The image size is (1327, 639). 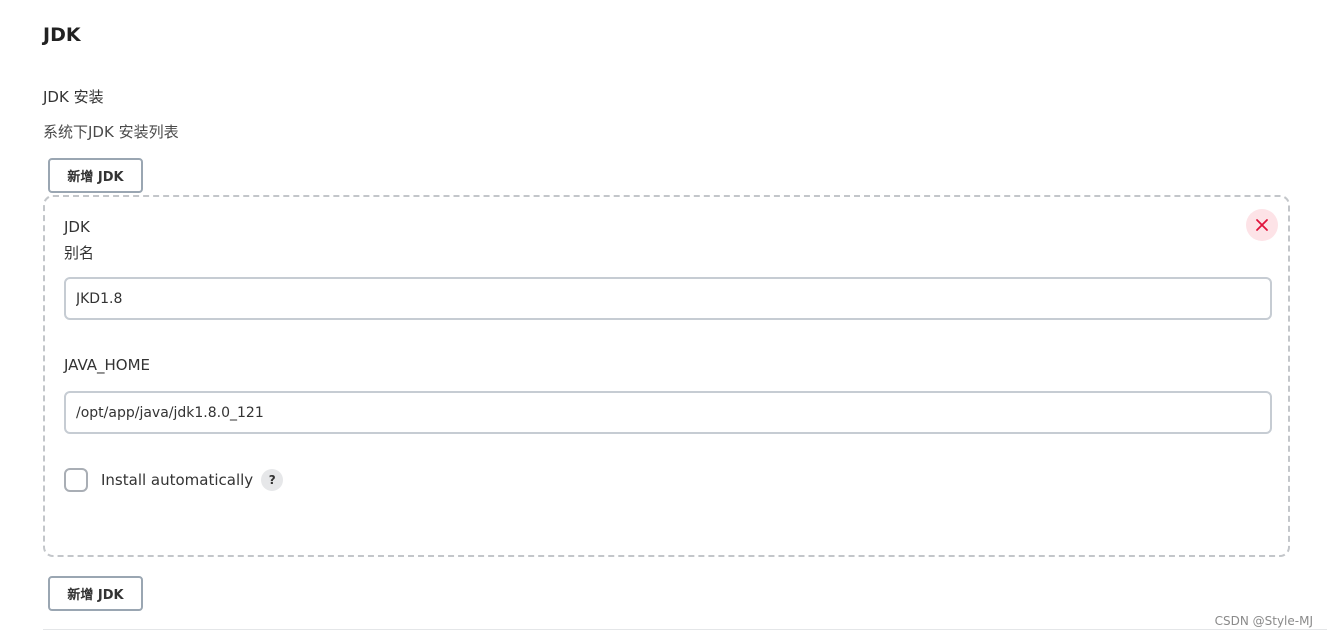 I want to click on install-automatically-row: Install automatically ?, so click(x=174, y=480).